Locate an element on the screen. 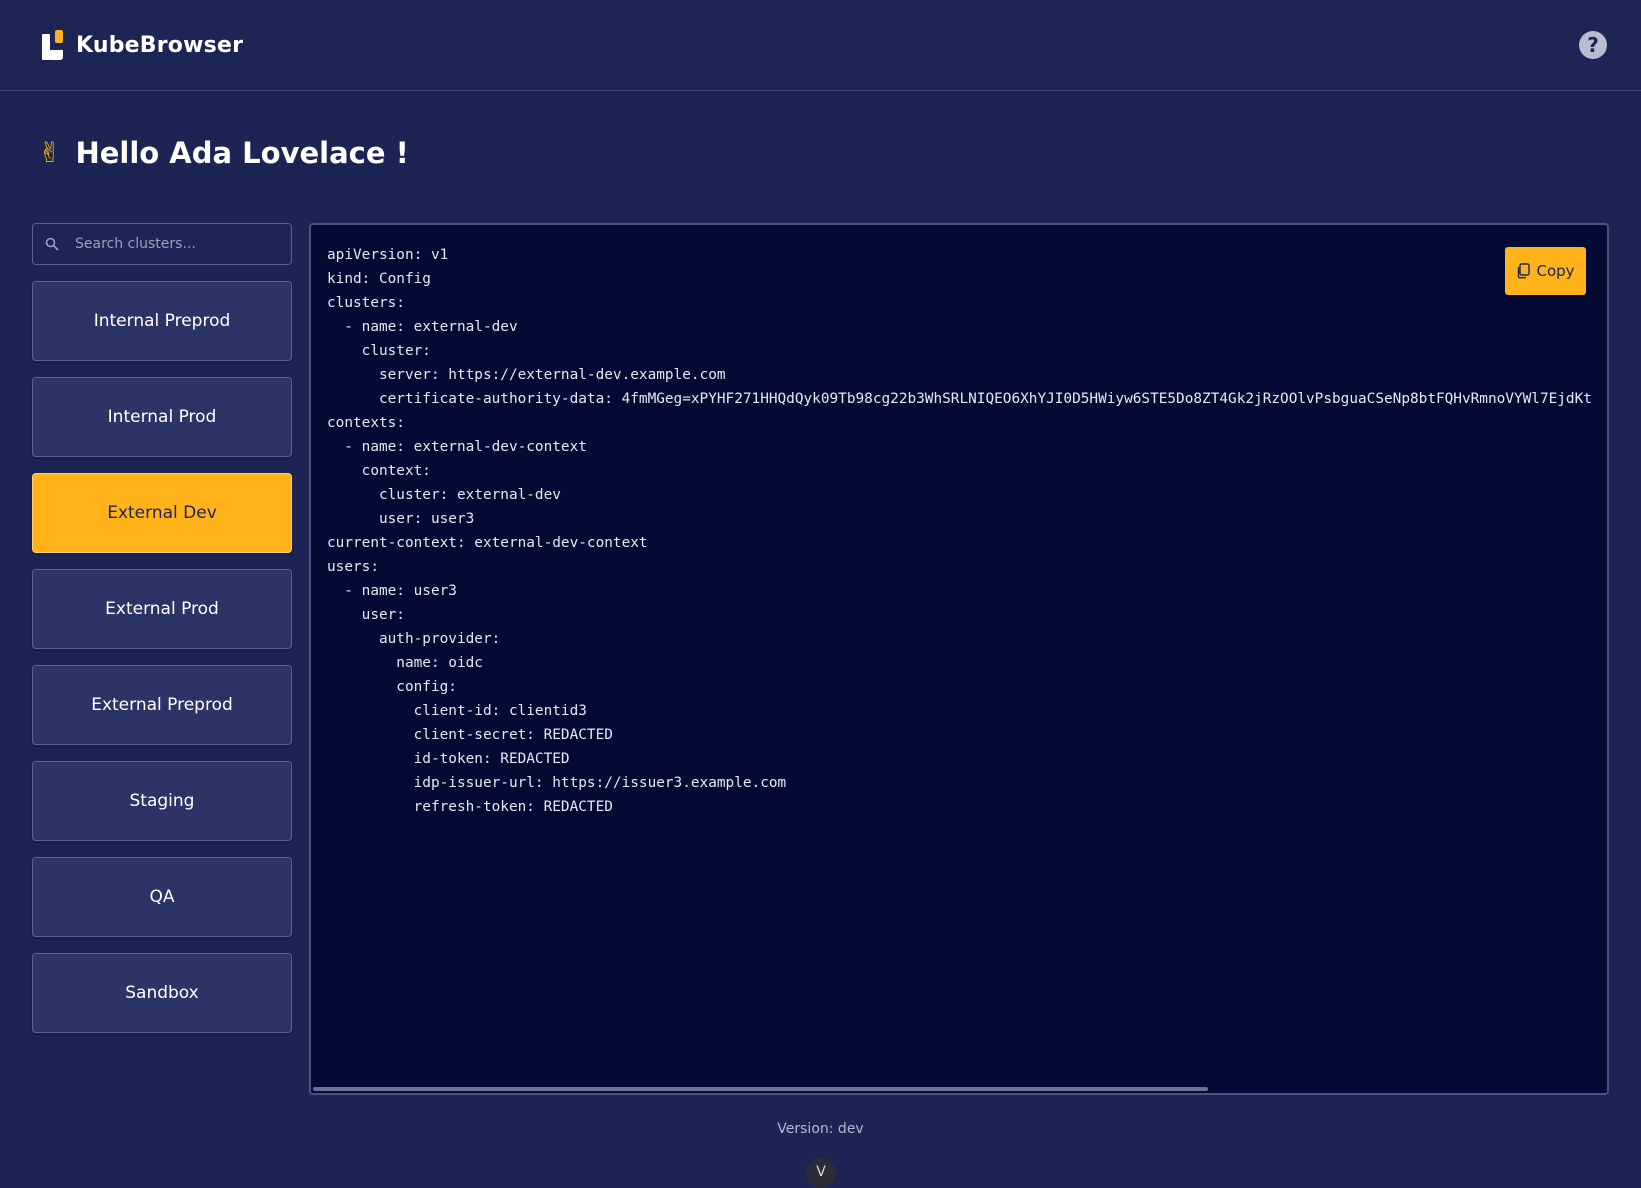 Image resolution: width=1641 pixels, height=1188 pixels. victory-hand-icon: ✌ is located at coordinates (50, 152).